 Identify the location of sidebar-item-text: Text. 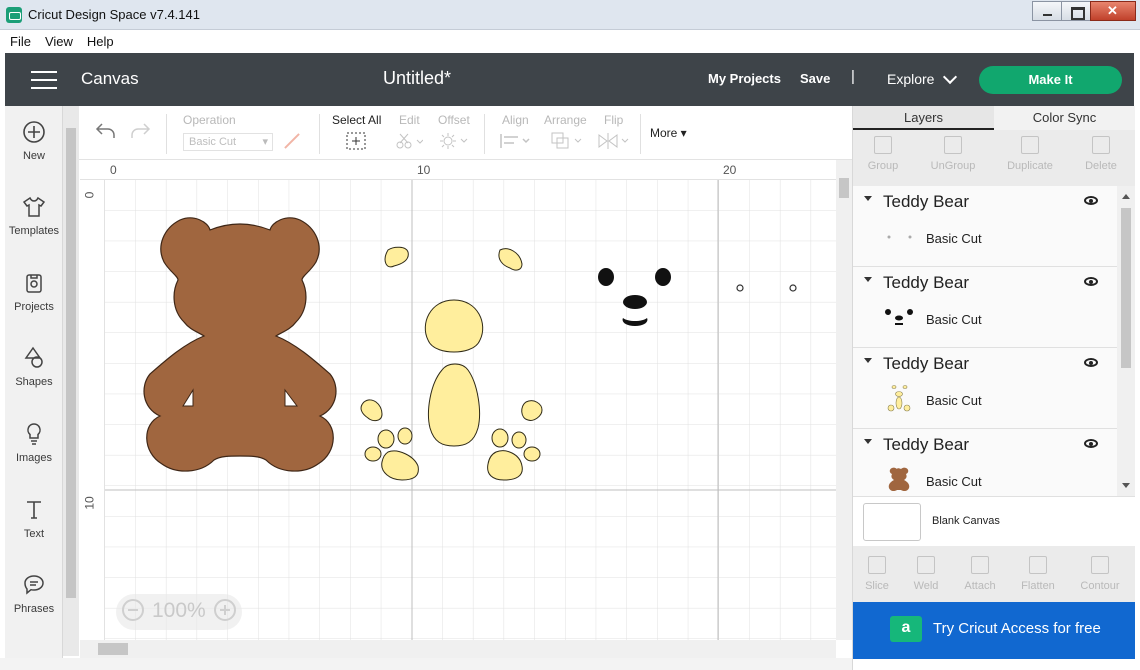
(34, 519).